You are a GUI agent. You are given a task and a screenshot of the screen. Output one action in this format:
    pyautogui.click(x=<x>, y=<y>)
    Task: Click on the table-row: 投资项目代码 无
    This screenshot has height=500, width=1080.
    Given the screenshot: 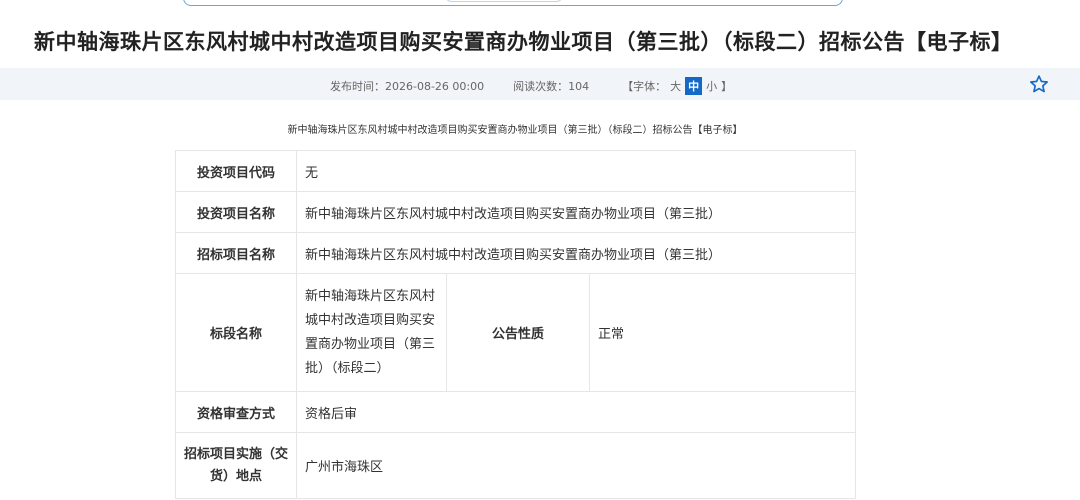 What is the action you would take?
    pyautogui.click(x=516, y=171)
    